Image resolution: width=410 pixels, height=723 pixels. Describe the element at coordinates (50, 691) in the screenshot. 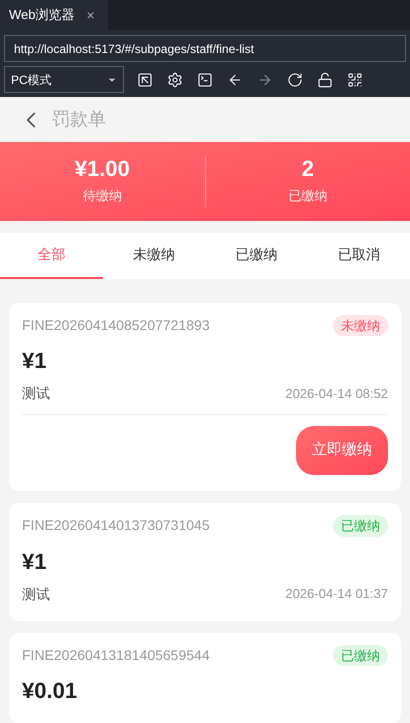

I see `fine-amount: ¥0.01` at that location.